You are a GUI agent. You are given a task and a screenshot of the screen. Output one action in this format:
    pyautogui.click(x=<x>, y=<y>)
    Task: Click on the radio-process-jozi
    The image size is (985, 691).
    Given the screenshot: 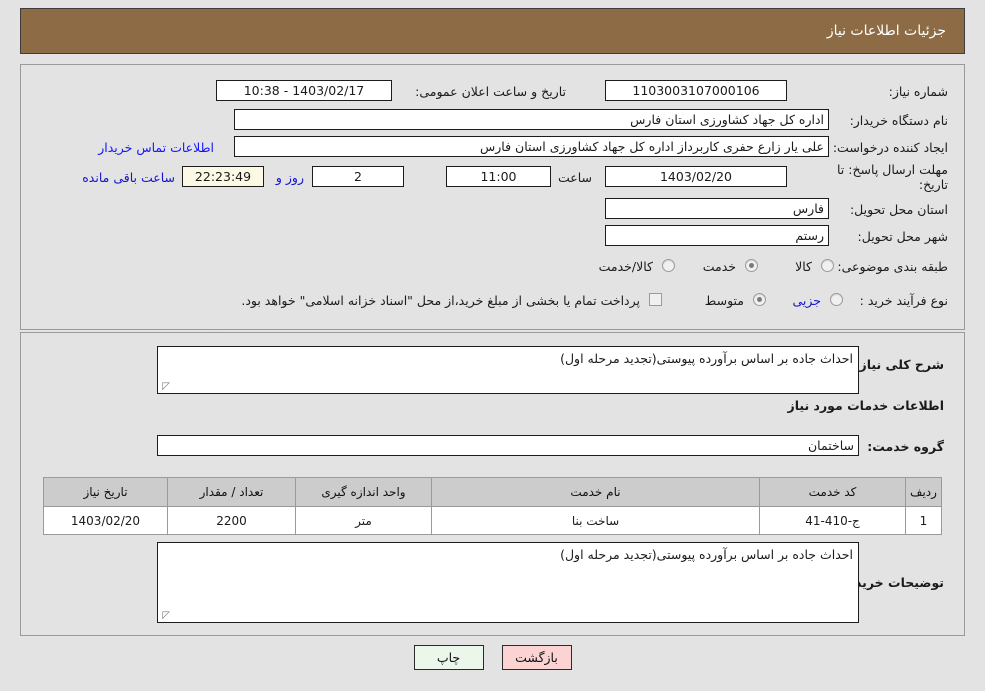 What is the action you would take?
    pyautogui.click(x=836, y=299)
    